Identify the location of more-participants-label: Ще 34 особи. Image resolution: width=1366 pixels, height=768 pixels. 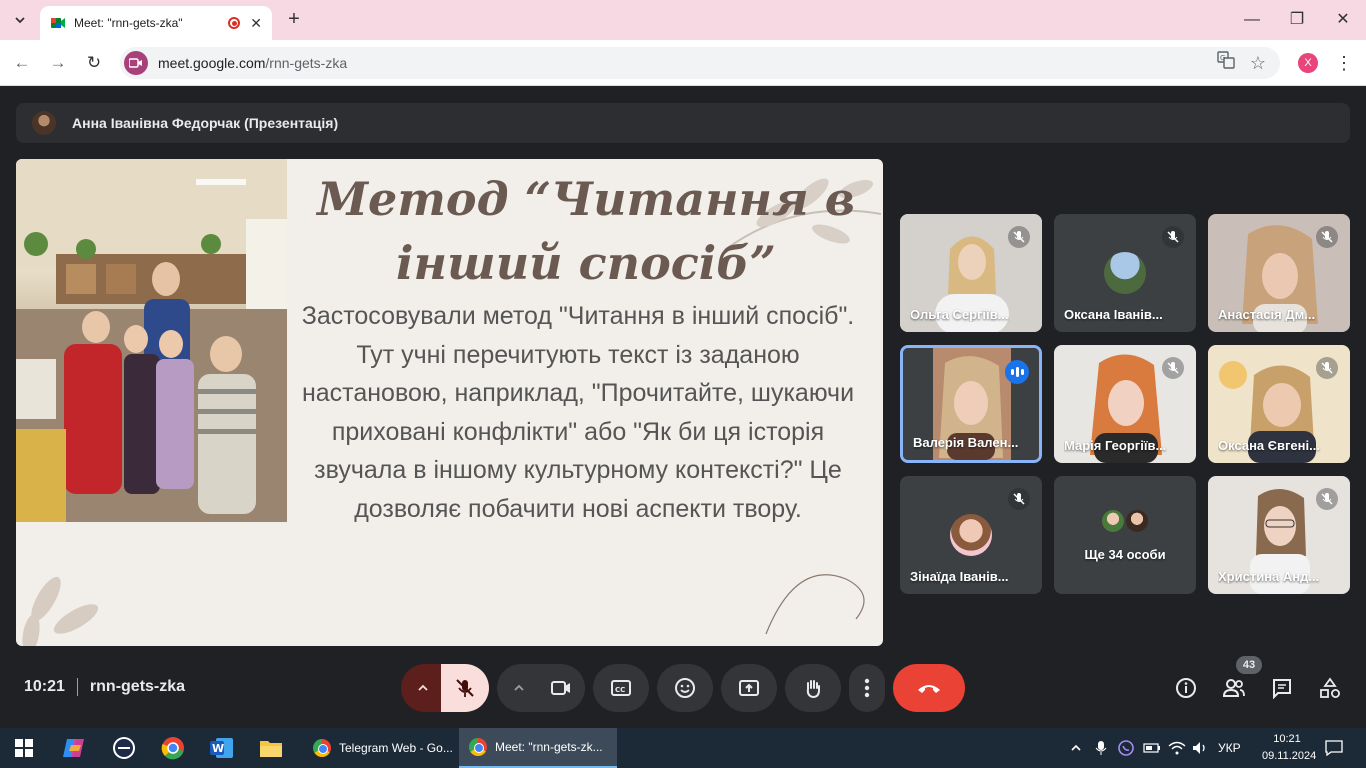
(1125, 554).